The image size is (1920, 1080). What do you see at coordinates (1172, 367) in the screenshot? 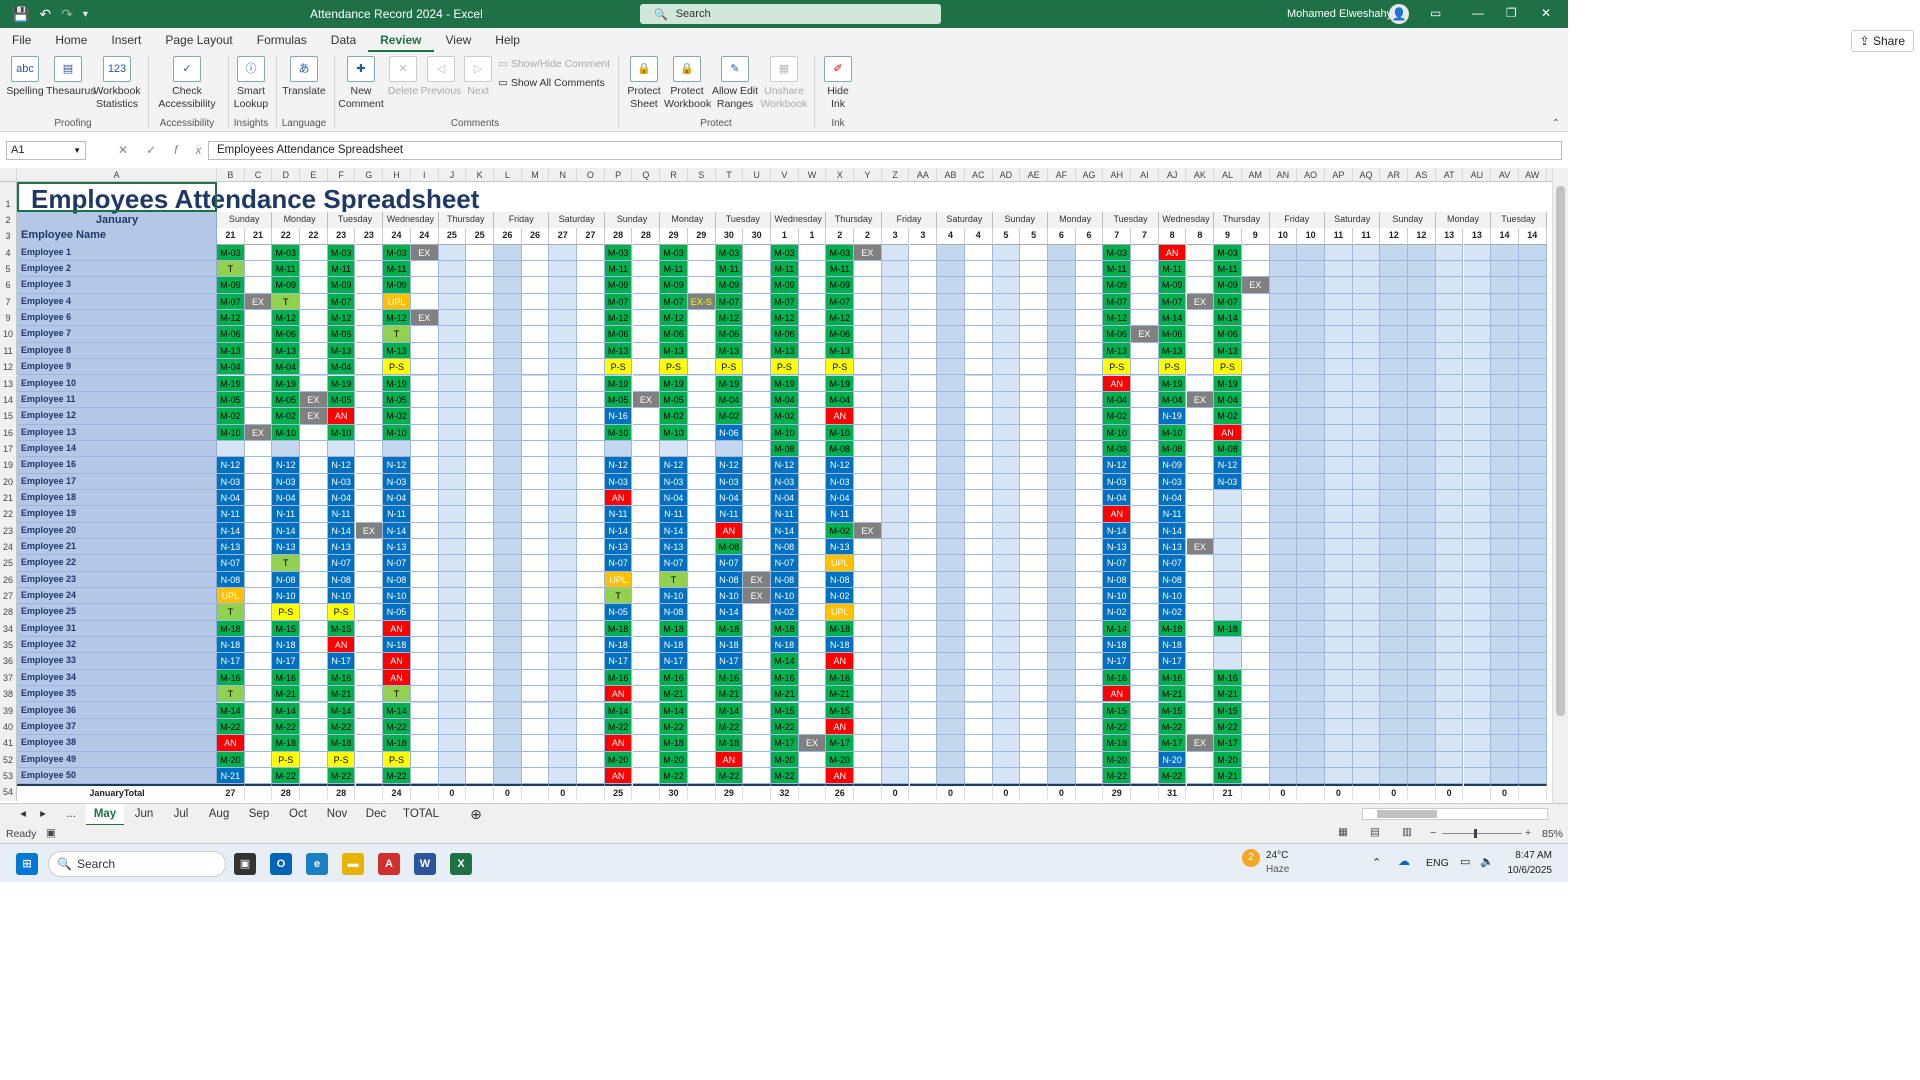
I see `attendance-cell: P-S` at bounding box center [1172, 367].